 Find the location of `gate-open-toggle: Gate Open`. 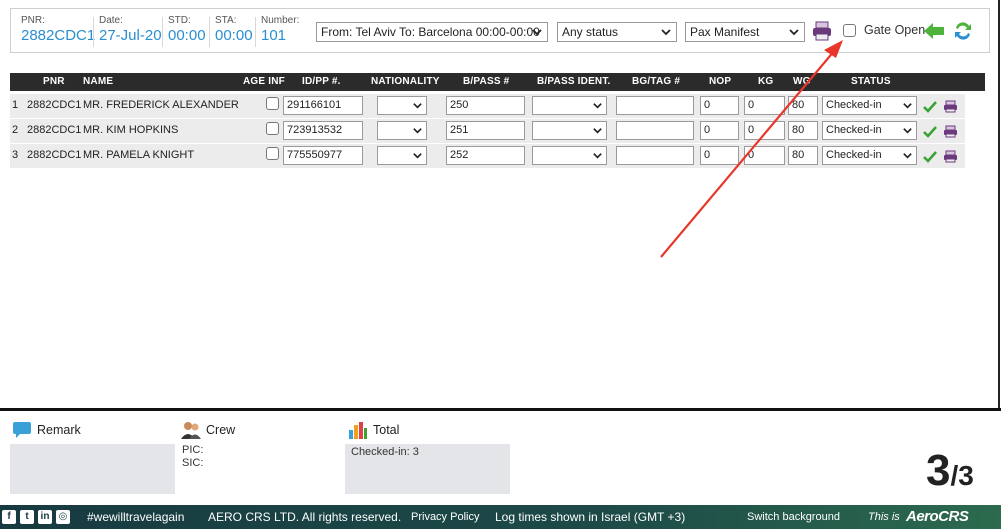

gate-open-toggle: Gate Open is located at coordinates (884, 30).